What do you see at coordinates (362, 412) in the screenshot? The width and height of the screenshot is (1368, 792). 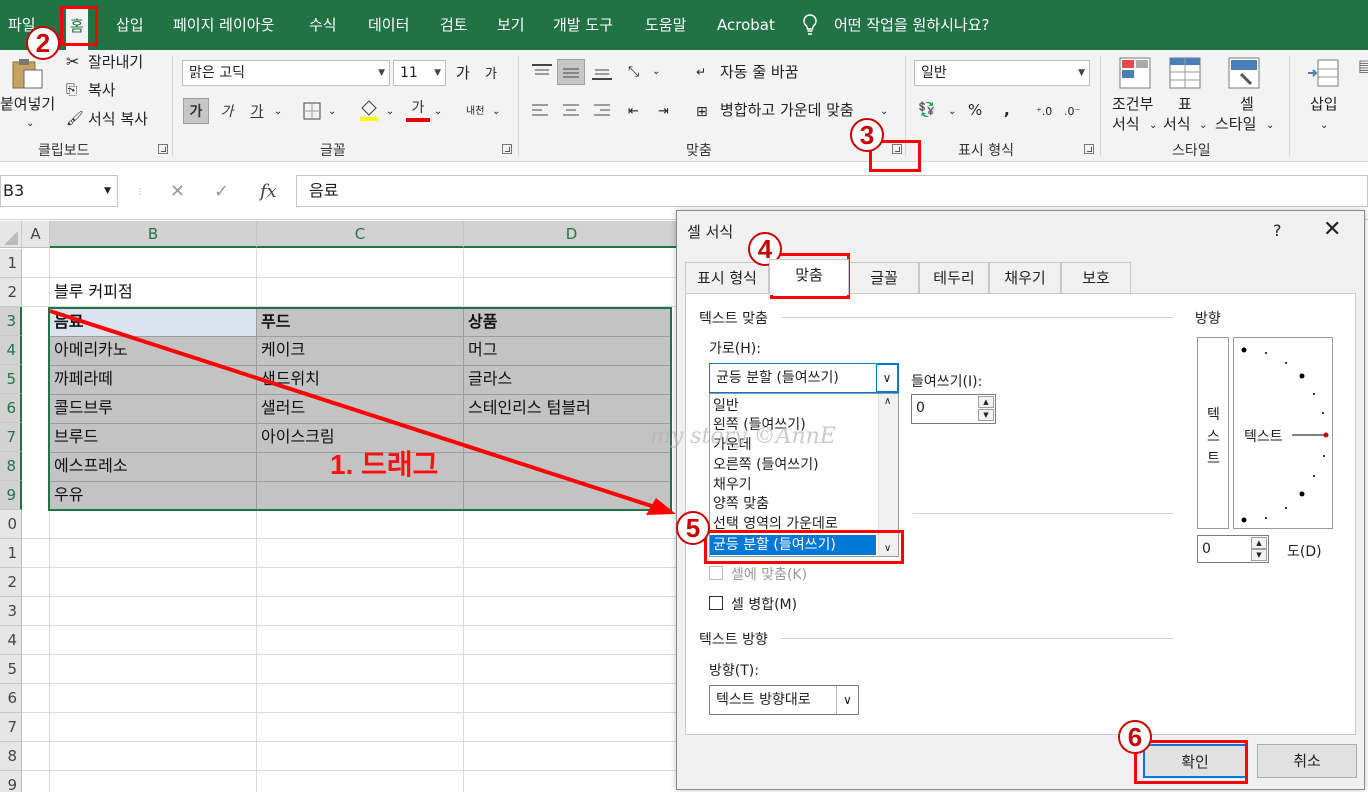 I see `drag-arrow-overlay` at bounding box center [362, 412].